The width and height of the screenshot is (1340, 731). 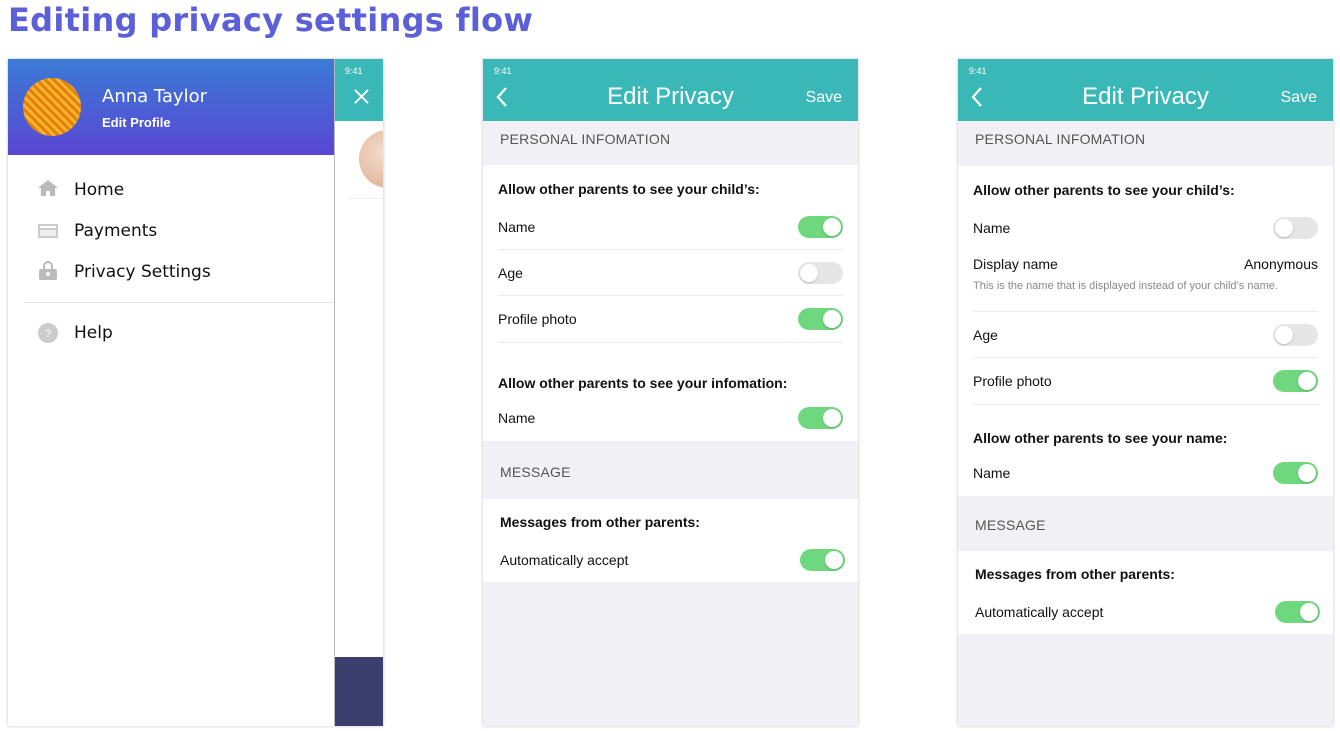 I want to click on menu-item-privacy-settings: Privacy Settings, so click(x=171, y=272).